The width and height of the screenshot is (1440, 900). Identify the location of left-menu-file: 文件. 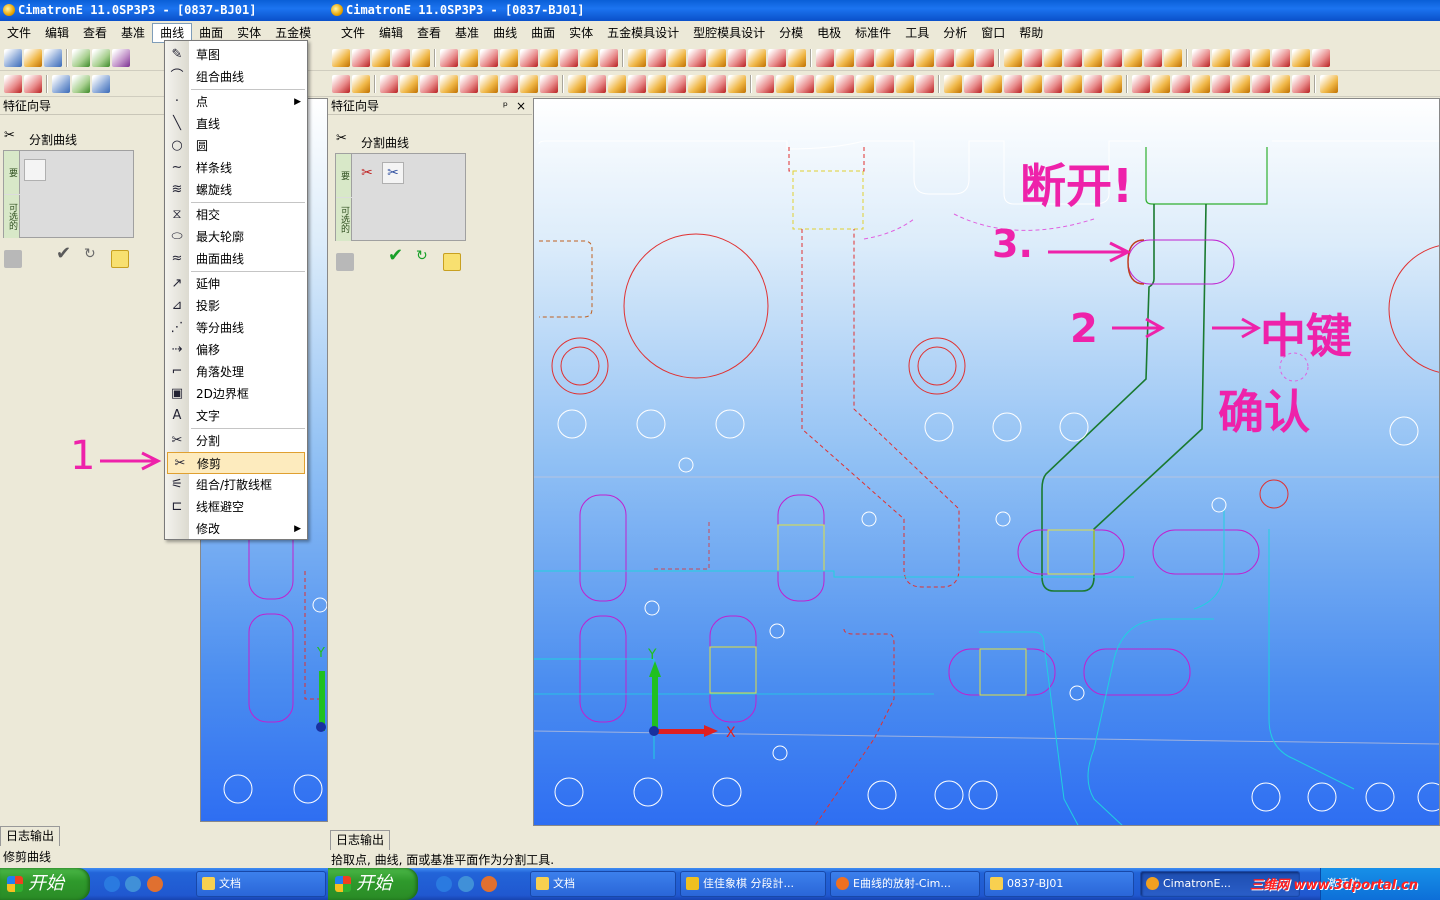
(19, 33).